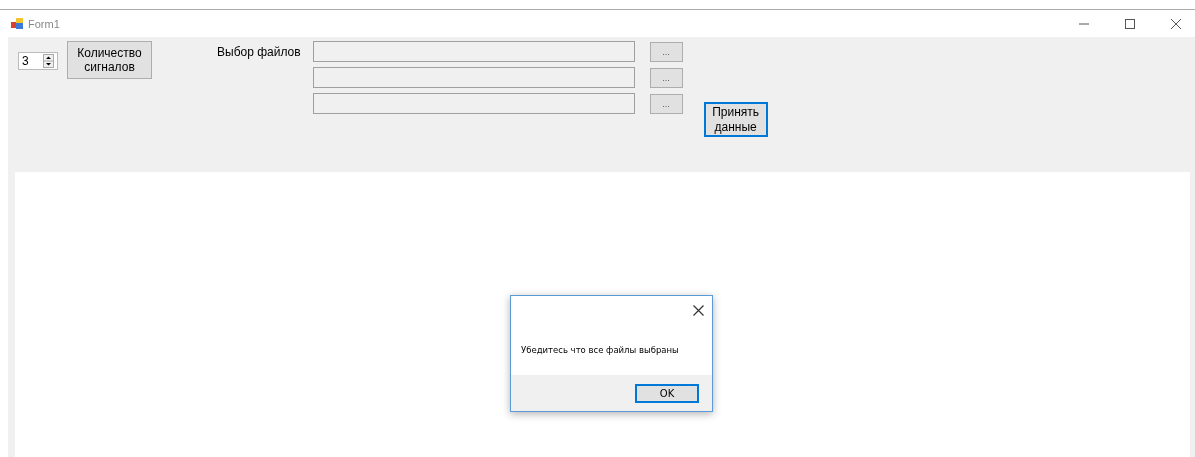 This screenshot has height=457, width=1195. Describe the element at coordinates (44, 23) in the screenshot. I see `window-title: Form1` at that location.